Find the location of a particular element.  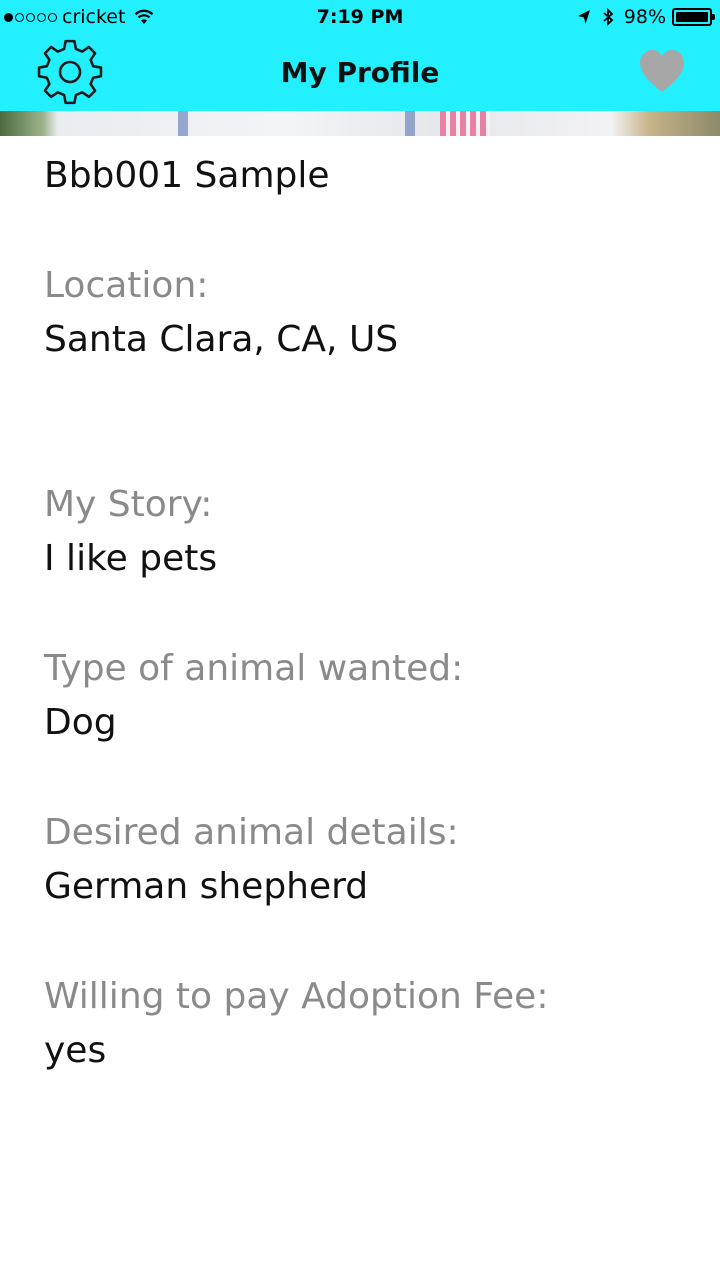

profile-photo is located at coordinates (360, 123).